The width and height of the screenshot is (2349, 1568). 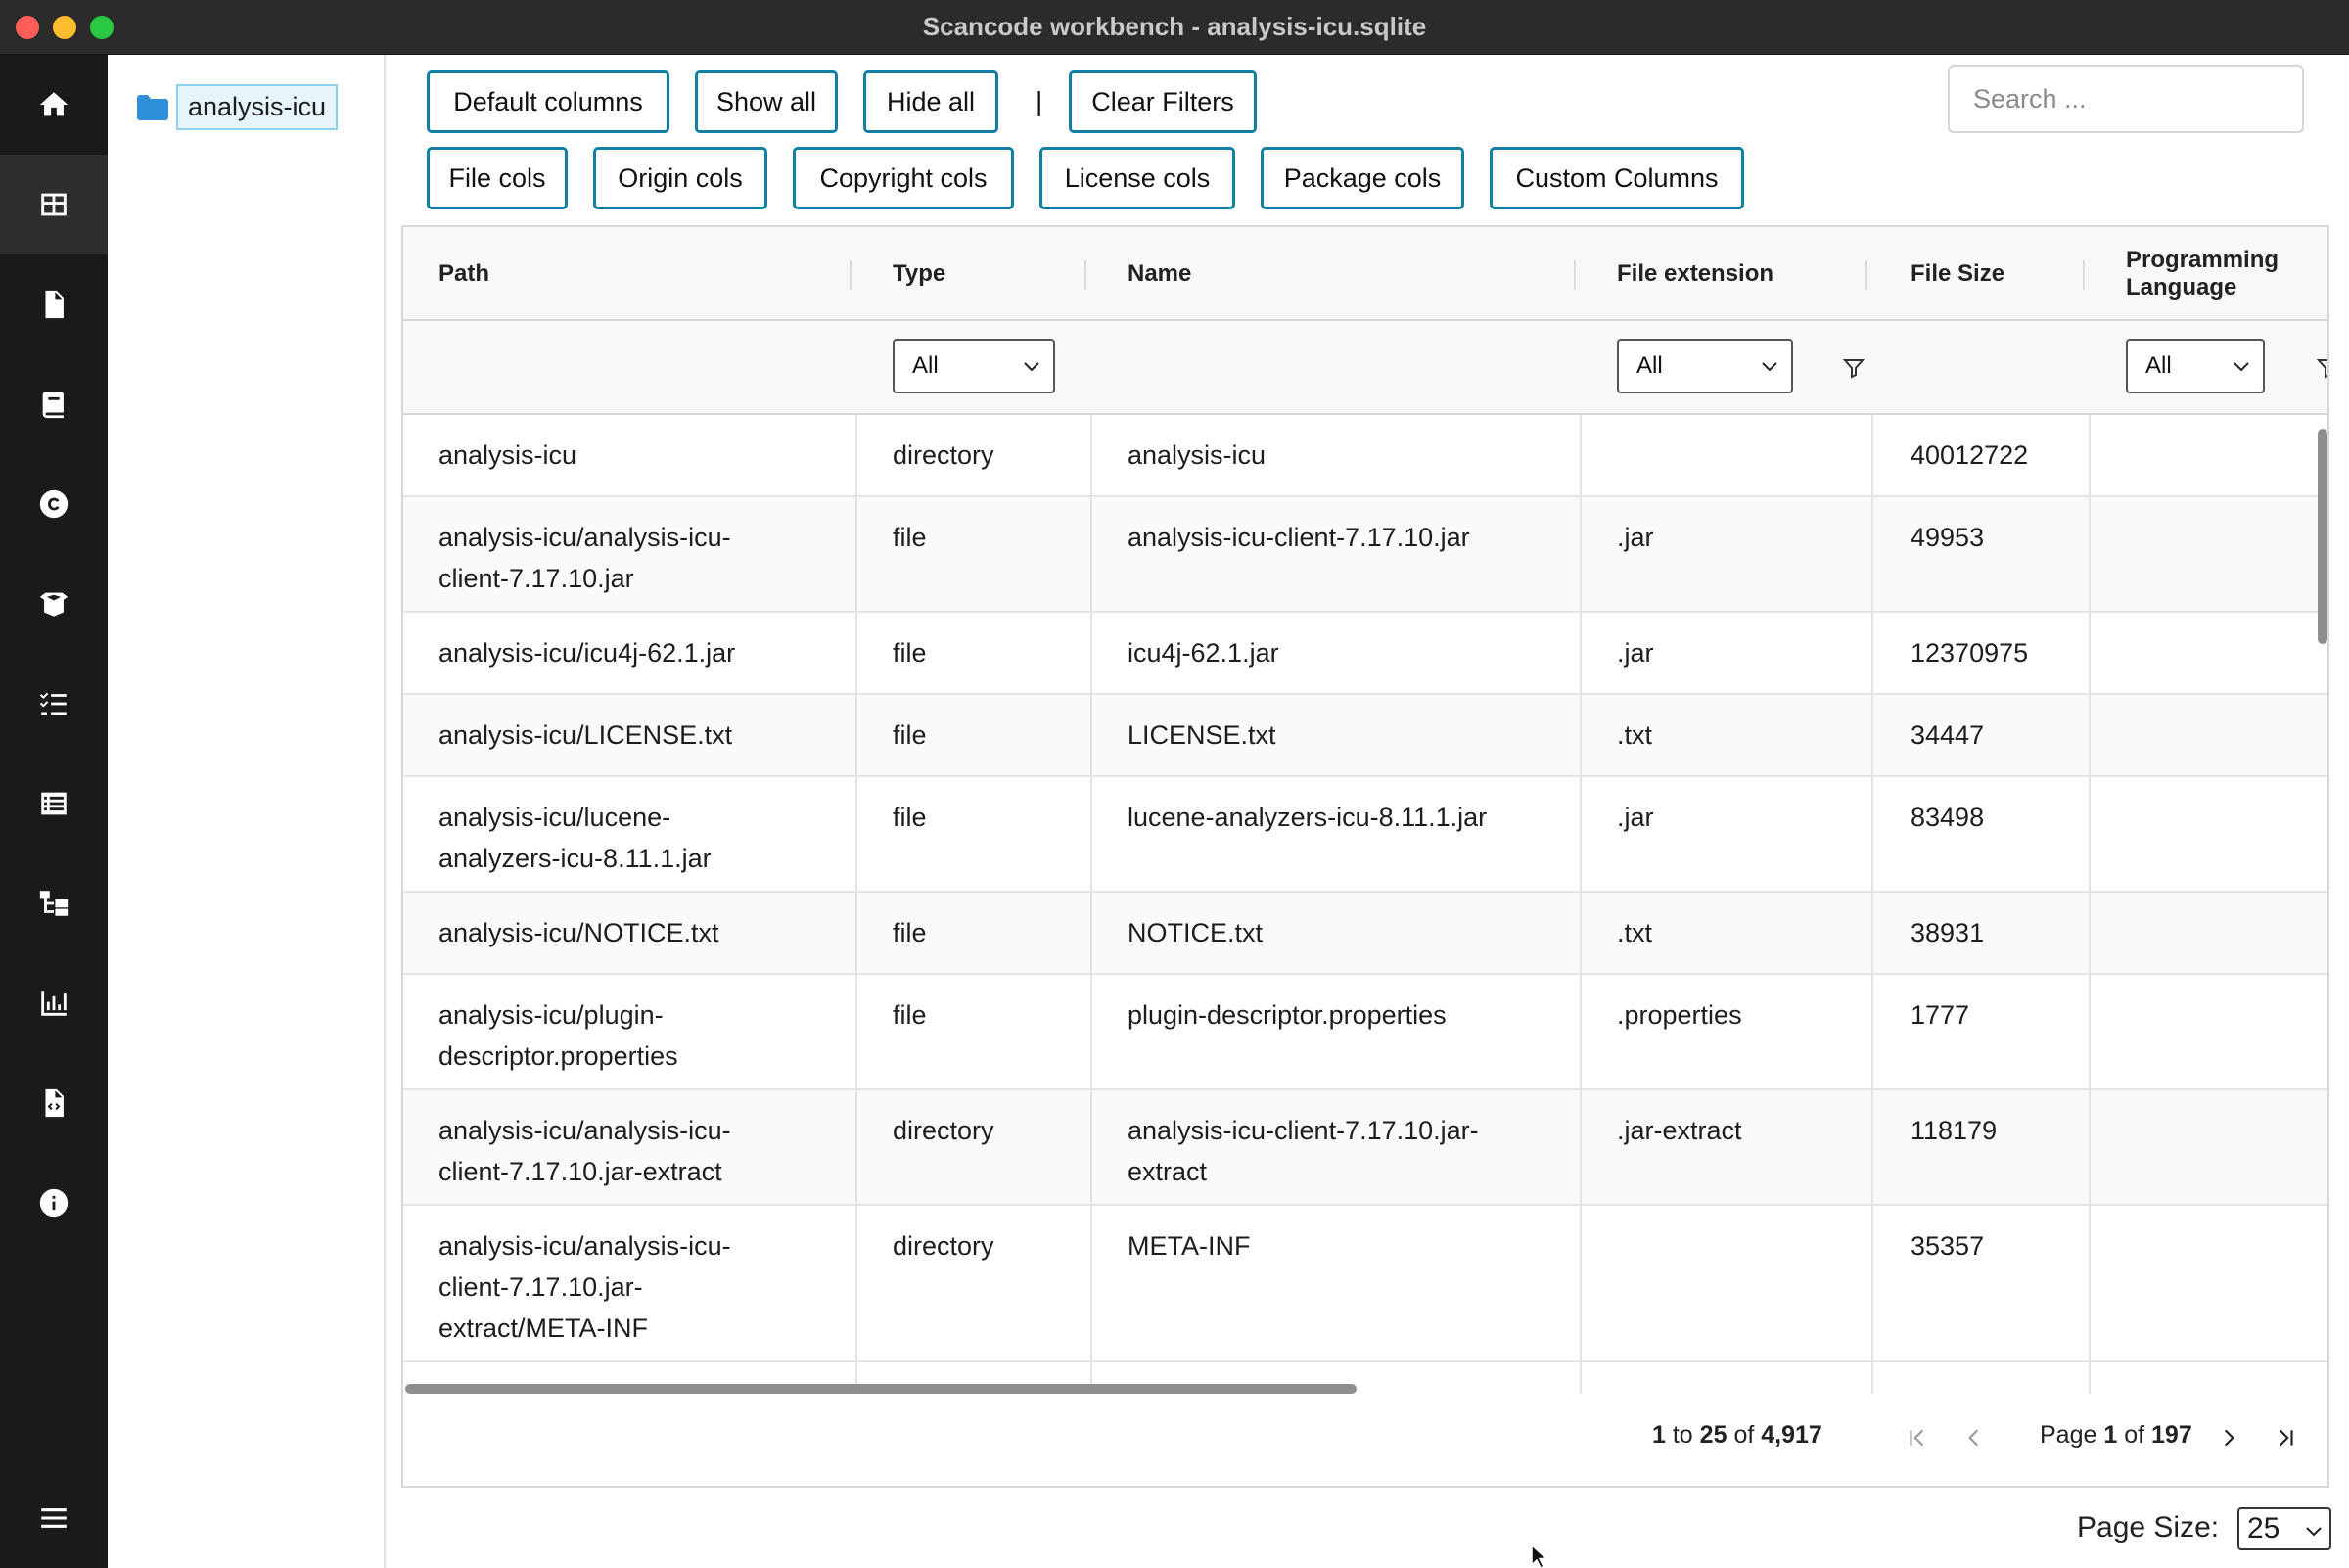 I want to click on close-window-button, so click(x=27, y=27).